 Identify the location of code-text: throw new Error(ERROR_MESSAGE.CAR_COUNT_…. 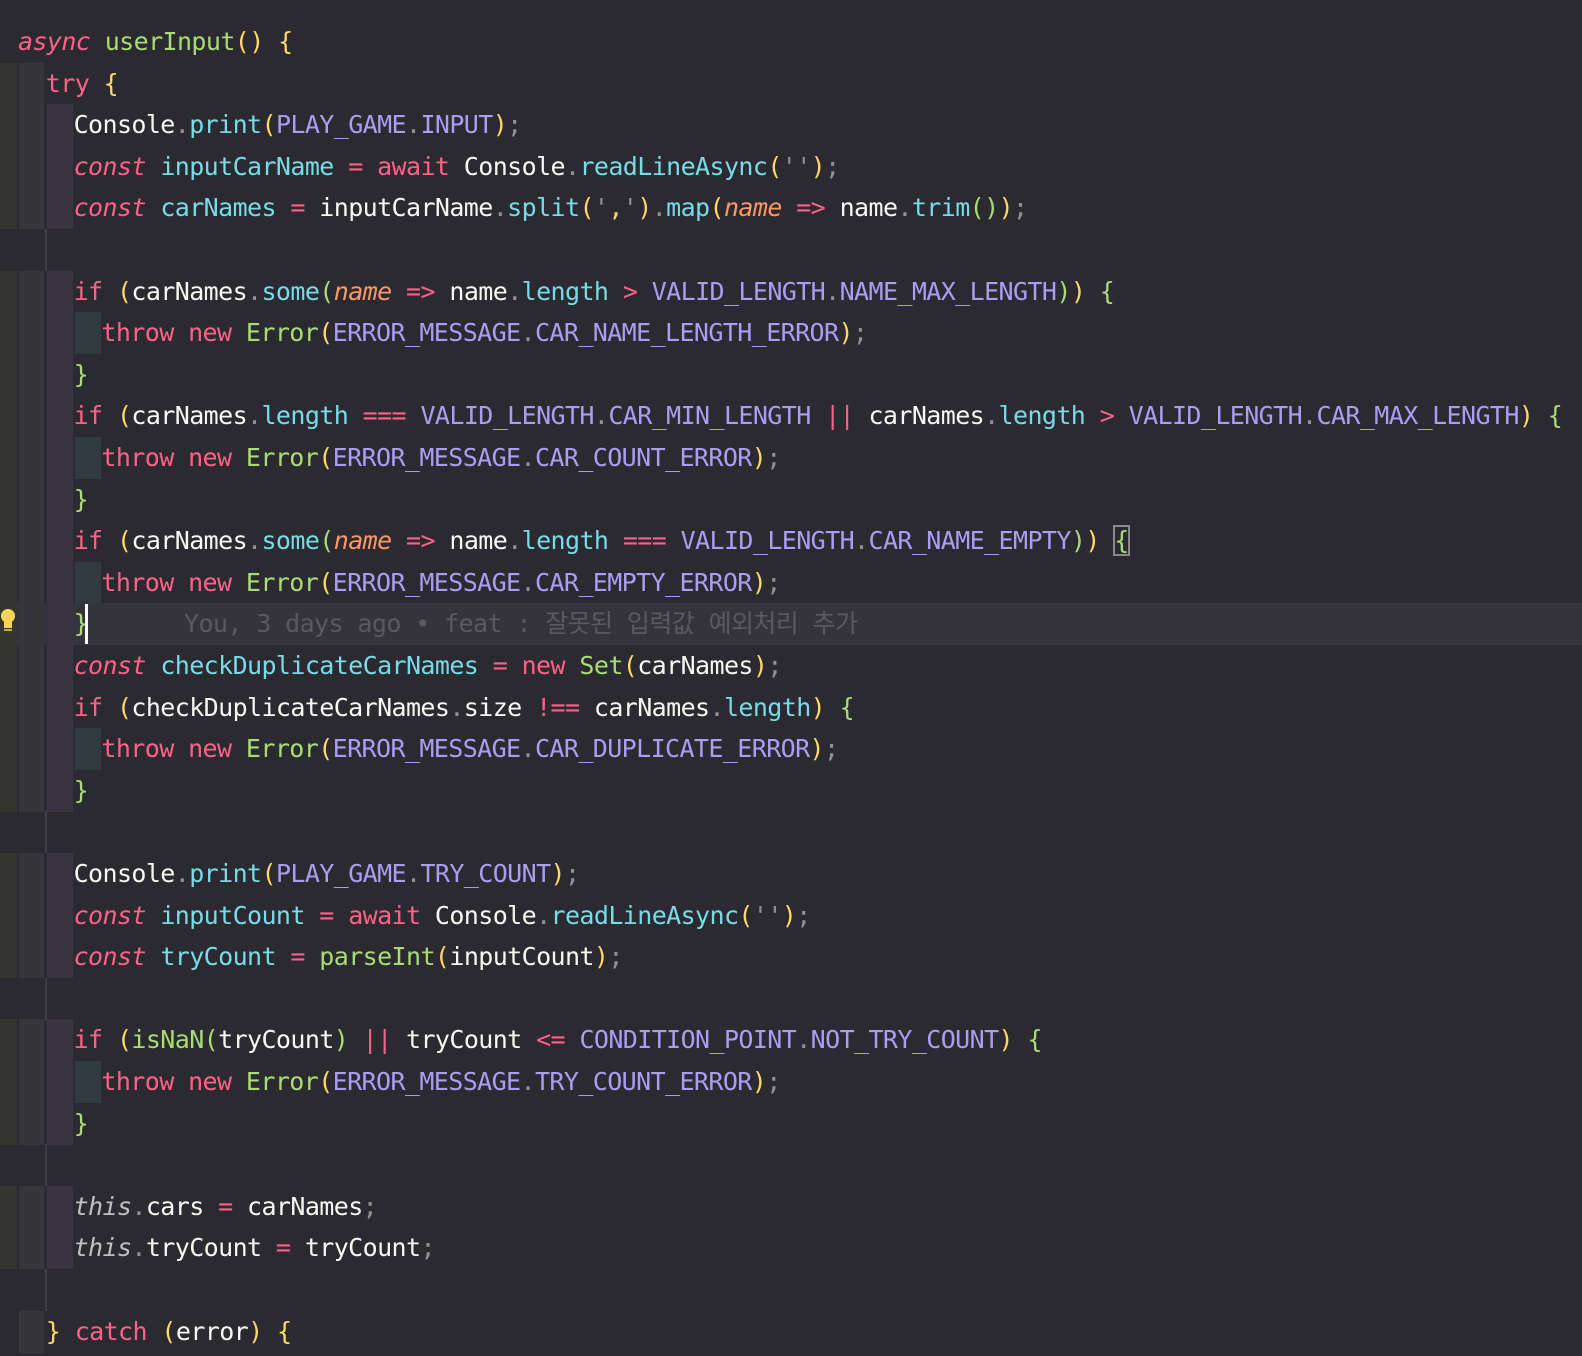
(441, 457).